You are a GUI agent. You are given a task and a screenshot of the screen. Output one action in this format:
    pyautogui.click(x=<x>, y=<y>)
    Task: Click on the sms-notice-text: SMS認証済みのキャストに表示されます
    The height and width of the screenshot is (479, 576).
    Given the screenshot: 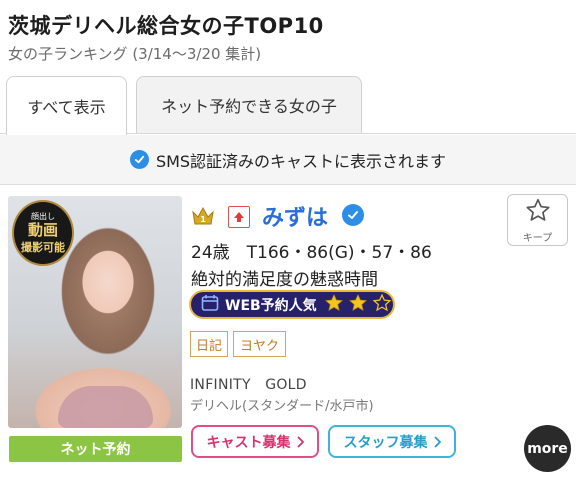 What is the action you would take?
    pyautogui.click(x=301, y=161)
    